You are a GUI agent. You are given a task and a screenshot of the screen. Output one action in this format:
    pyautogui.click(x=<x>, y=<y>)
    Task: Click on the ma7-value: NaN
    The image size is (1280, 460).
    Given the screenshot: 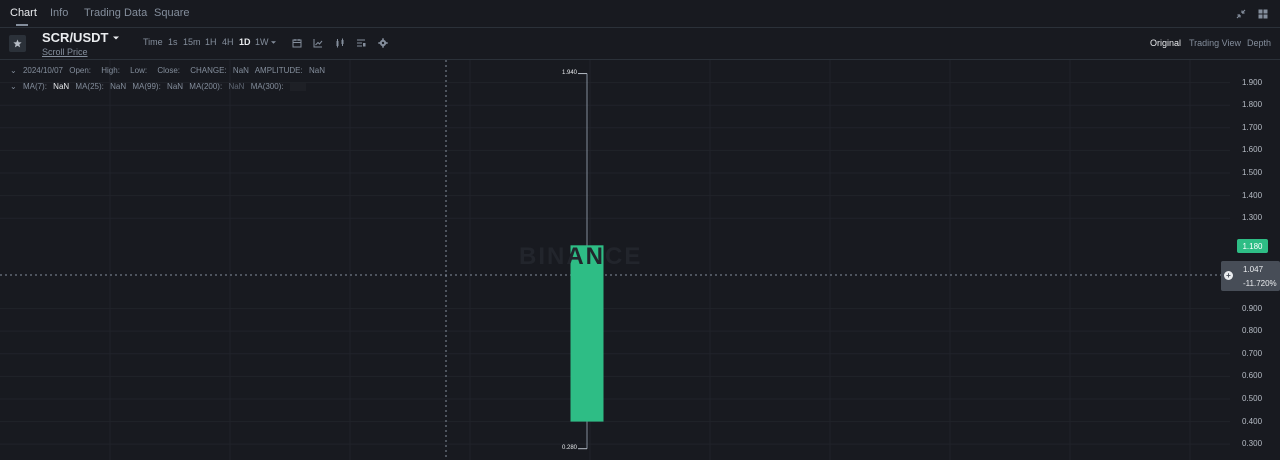 What is the action you would take?
    pyautogui.click(x=61, y=86)
    